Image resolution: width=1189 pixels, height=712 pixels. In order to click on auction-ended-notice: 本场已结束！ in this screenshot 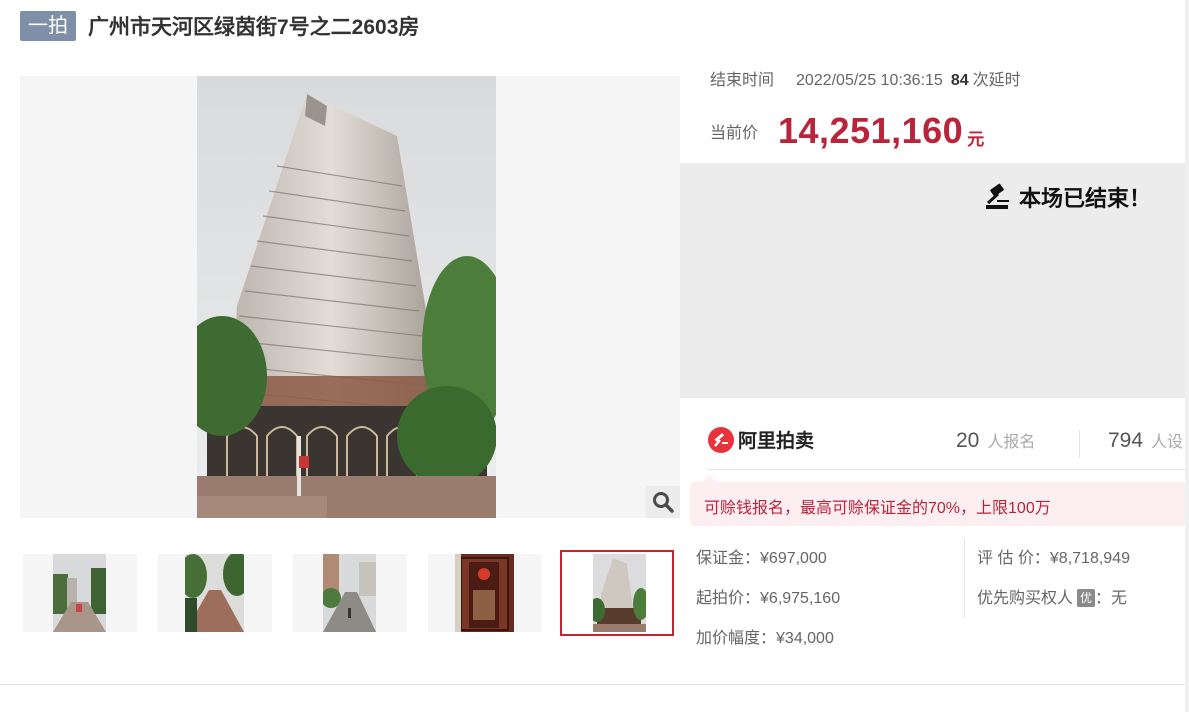, I will do `click(1067, 197)`.